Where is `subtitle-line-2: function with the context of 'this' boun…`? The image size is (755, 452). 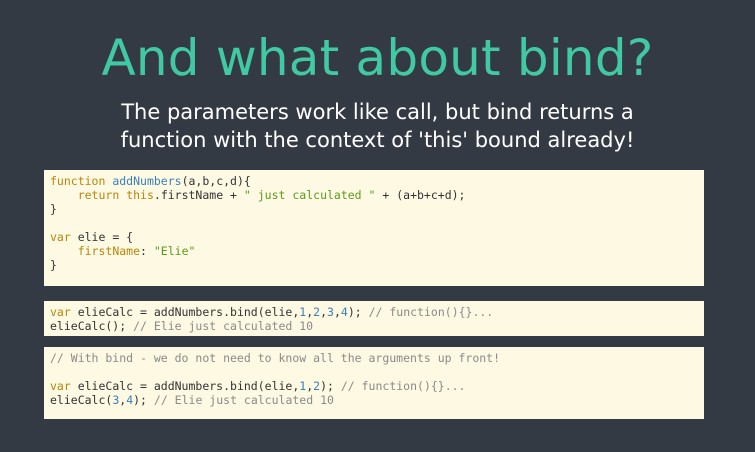
subtitle-line-2: function with the context of 'this' boun… is located at coordinates (377, 140).